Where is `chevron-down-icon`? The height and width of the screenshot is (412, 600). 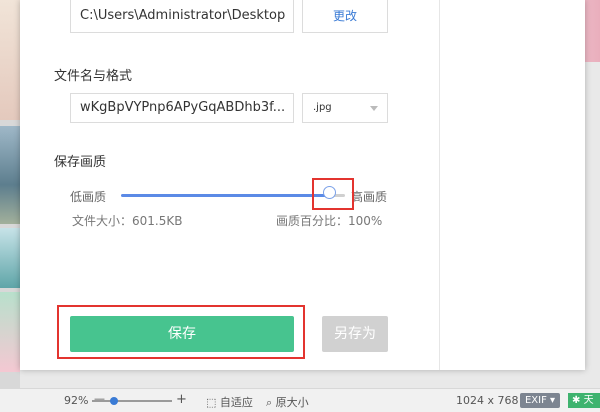 chevron-down-icon is located at coordinates (374, 108).